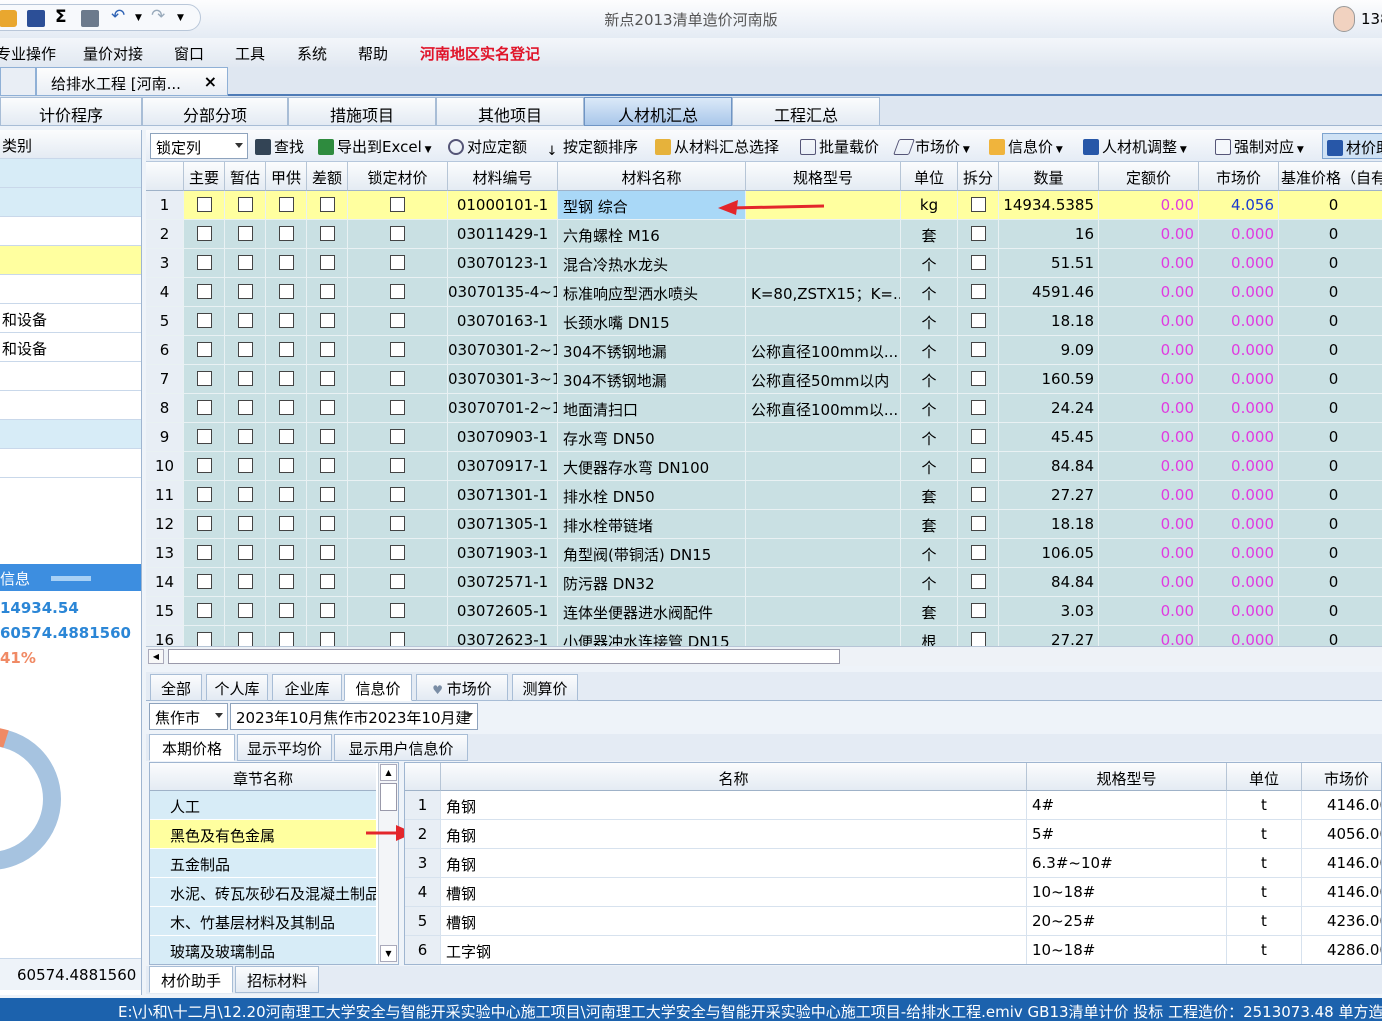  What do you see at coordinates (652, 437) in the screenshot?
I see `material-name-cell: 存水弯 DN50` at bounding box center [652, 437].